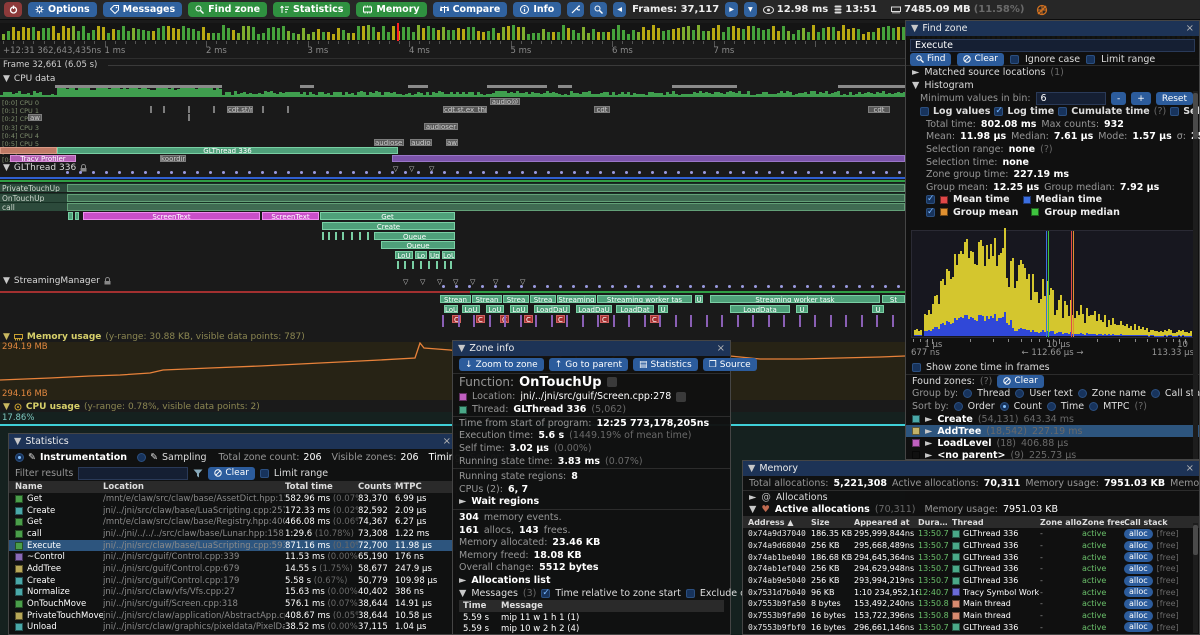 The image size is (1200, 635). Describe the element at coordinates (591, 629) in the screenshot. I see `message-row: 5.59 s mip 10 w 2 h 2 (4)` at that location.